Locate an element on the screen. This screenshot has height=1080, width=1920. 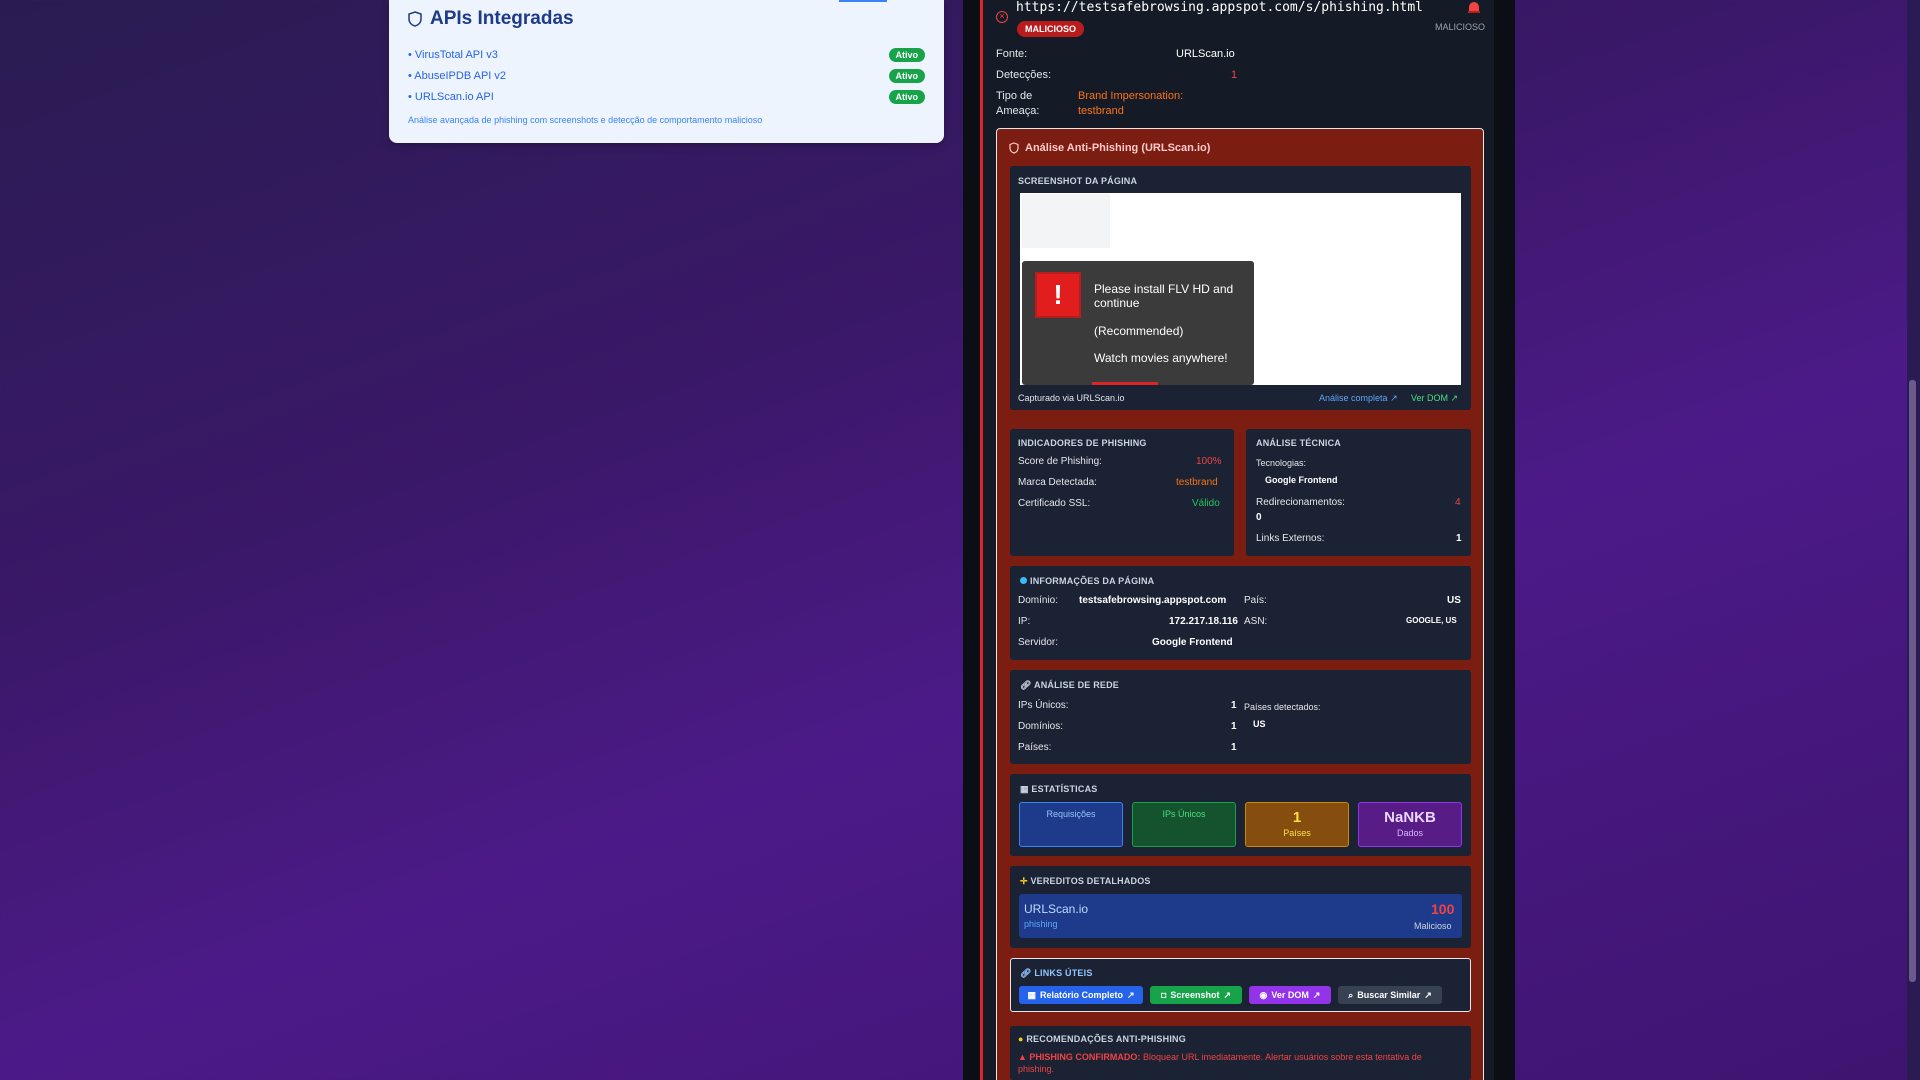
unique-ips-value: 1 is located at coordinates (1234, 705).